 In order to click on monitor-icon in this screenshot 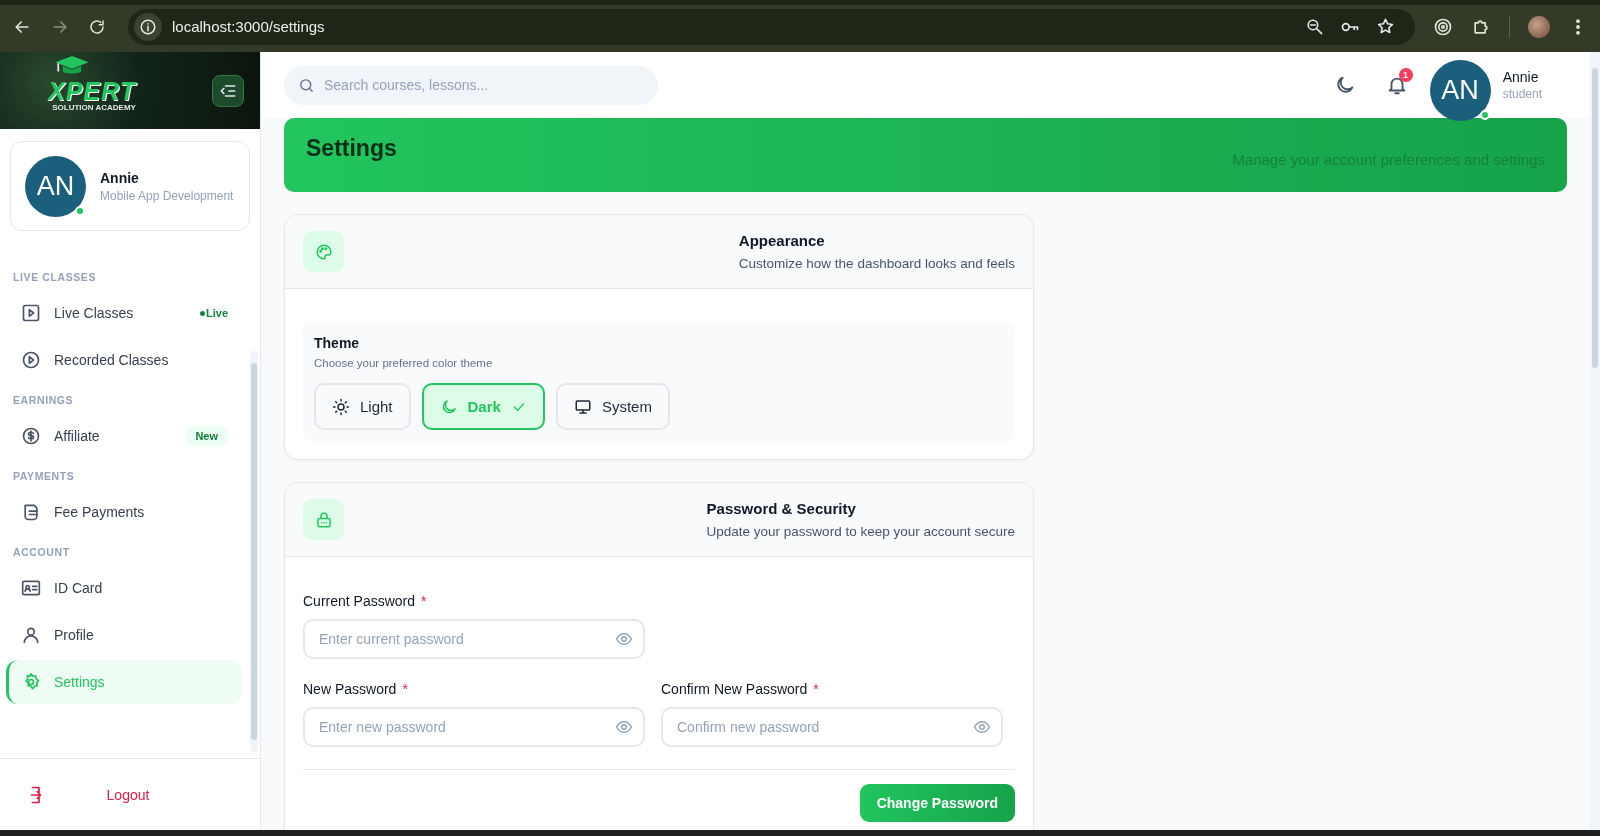, I will do `click(582, 406)`.